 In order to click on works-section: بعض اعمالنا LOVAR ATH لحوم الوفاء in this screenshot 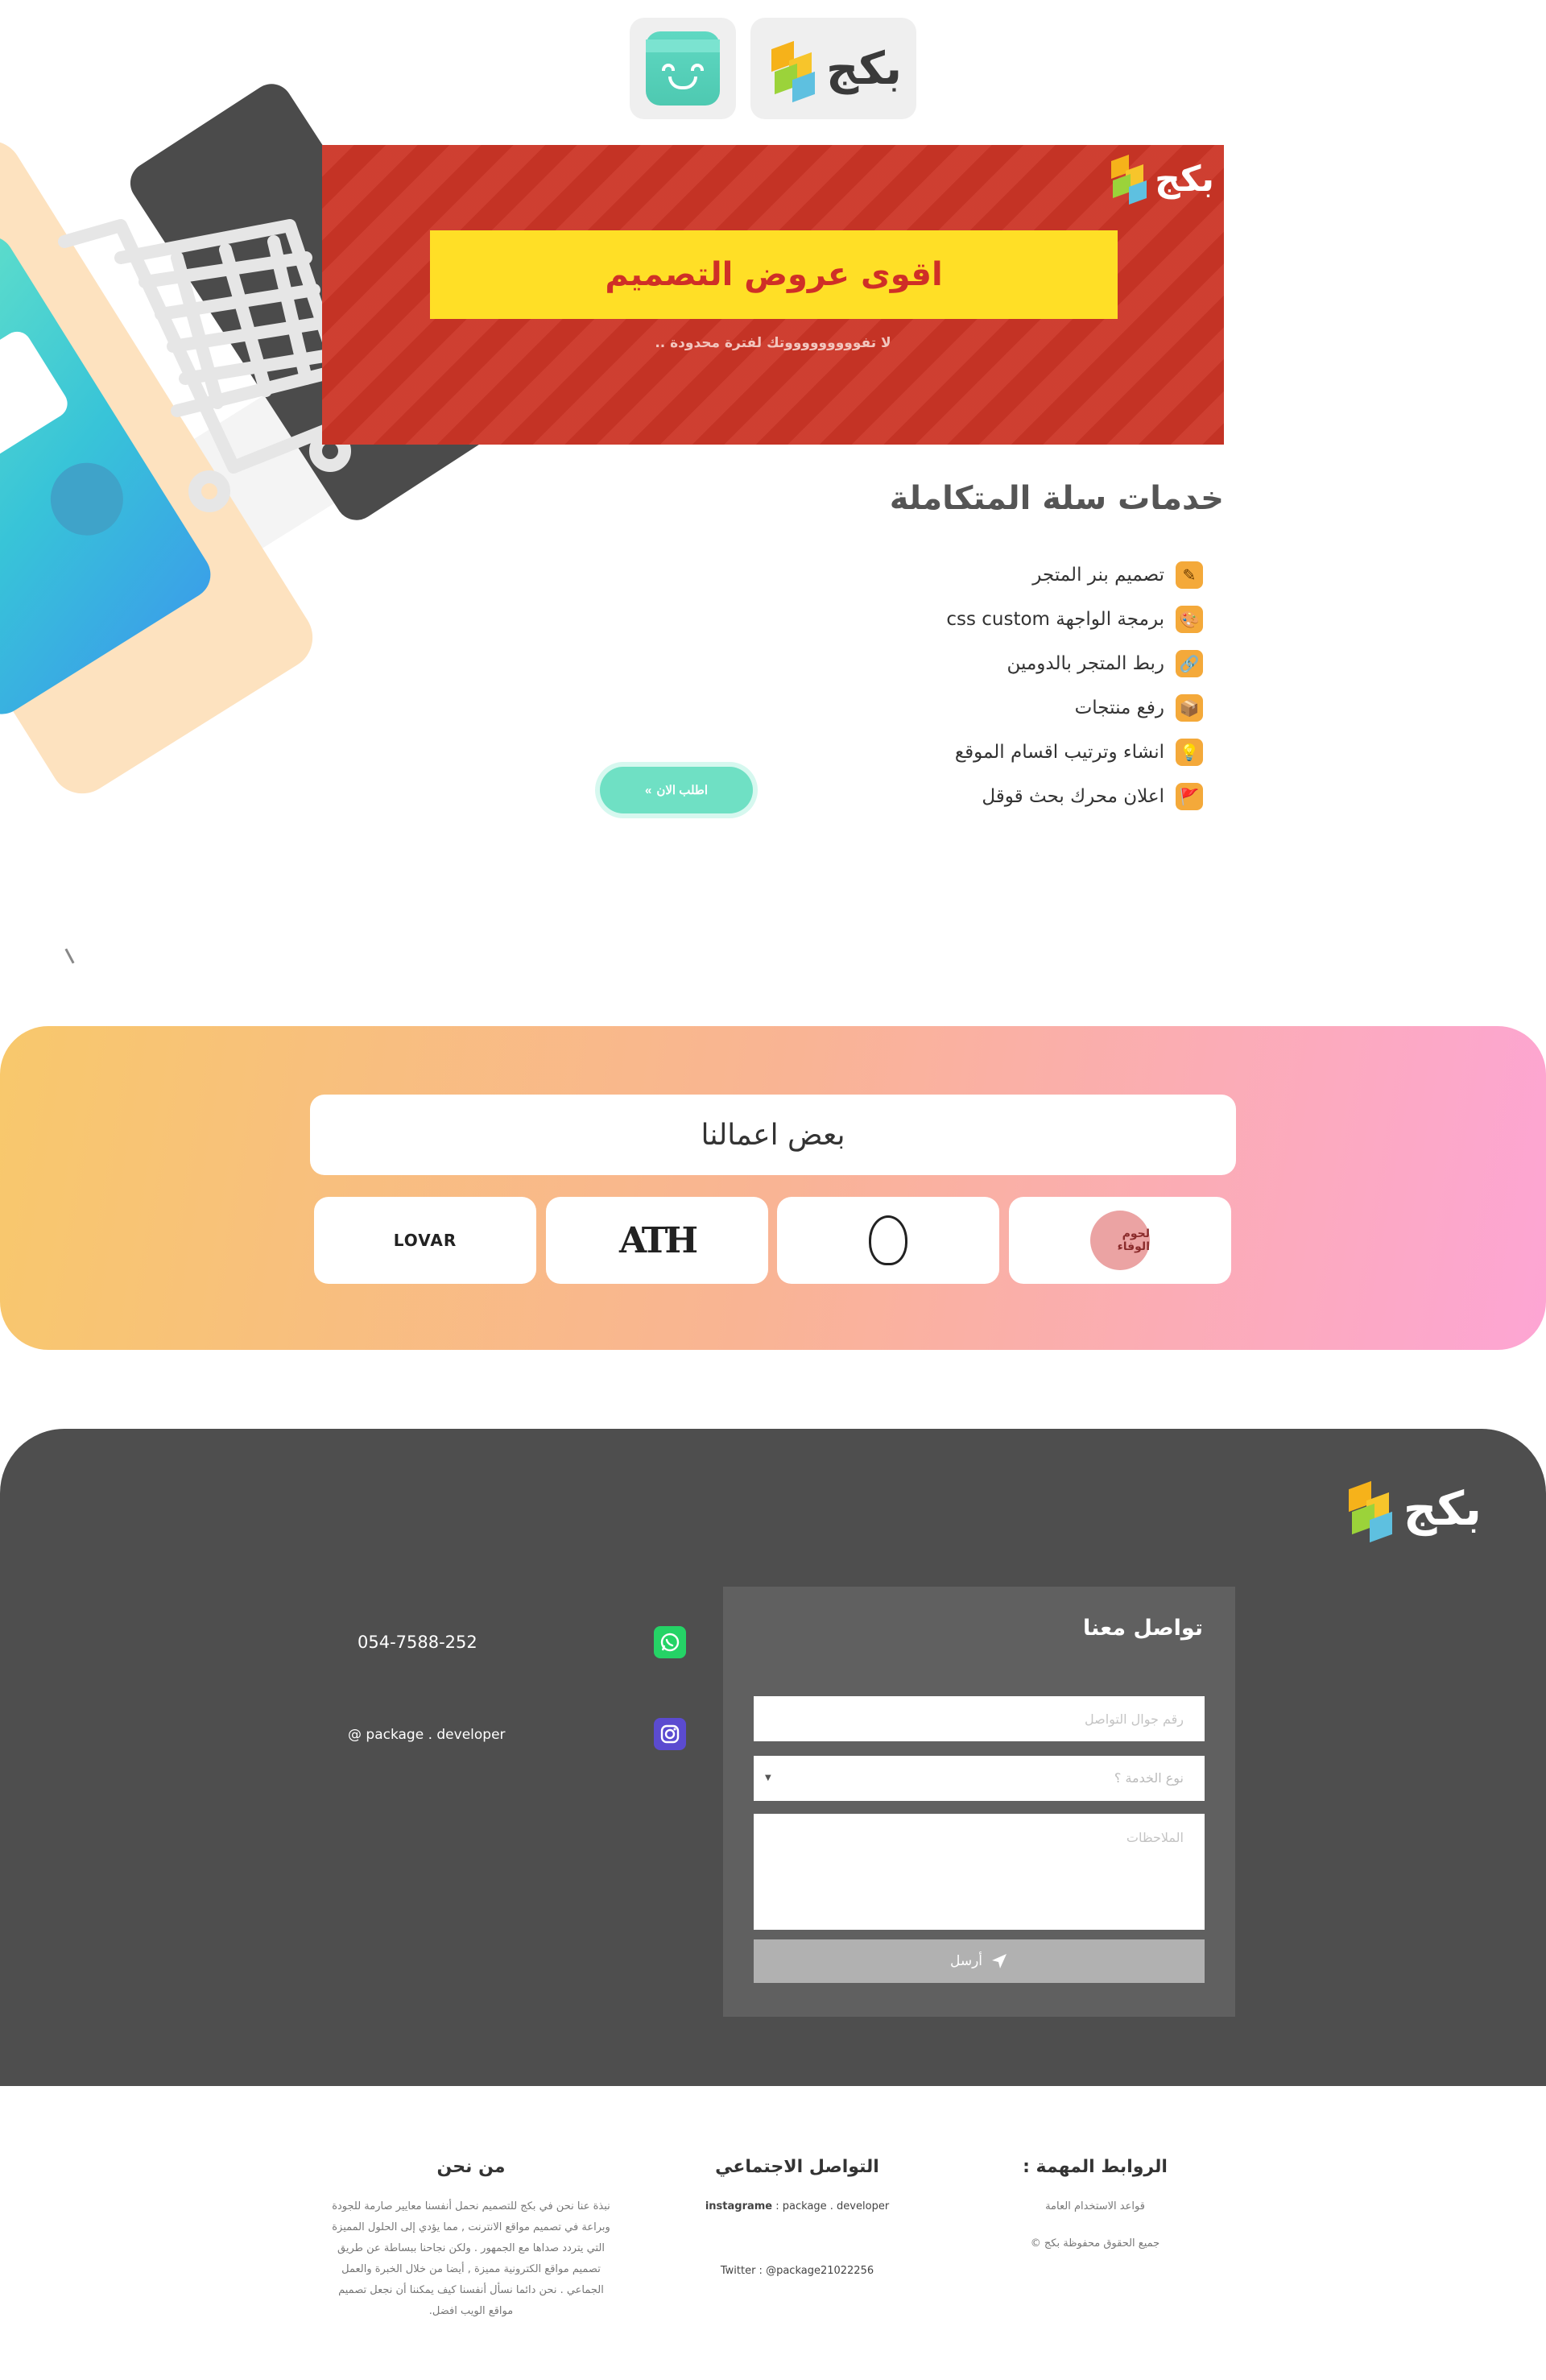, I will do `click(773, 1188)`.